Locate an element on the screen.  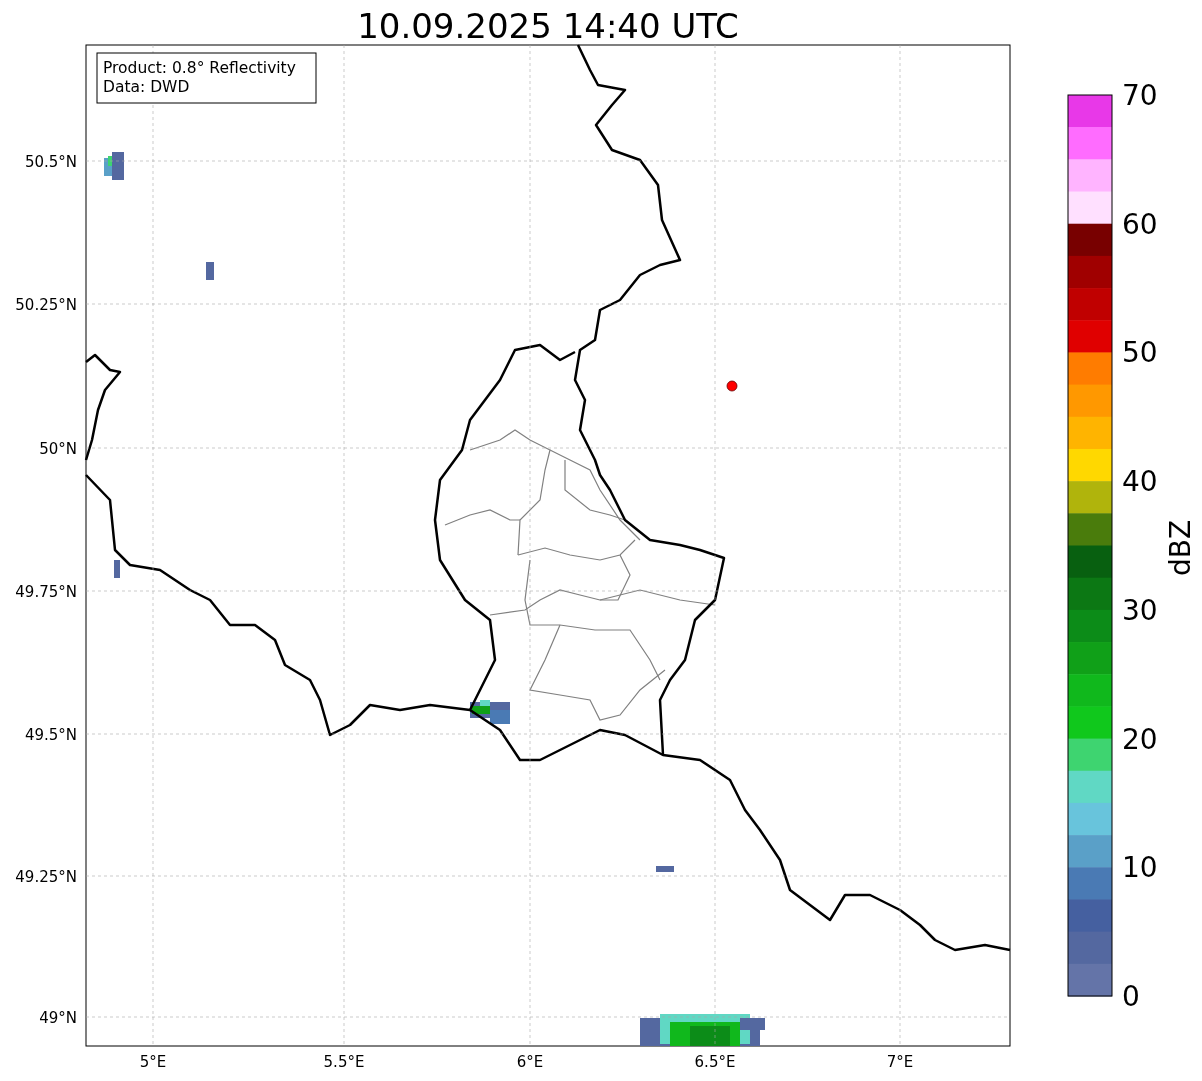
colorbar-tick-label: 40 is located at coordinates (1140, 482).